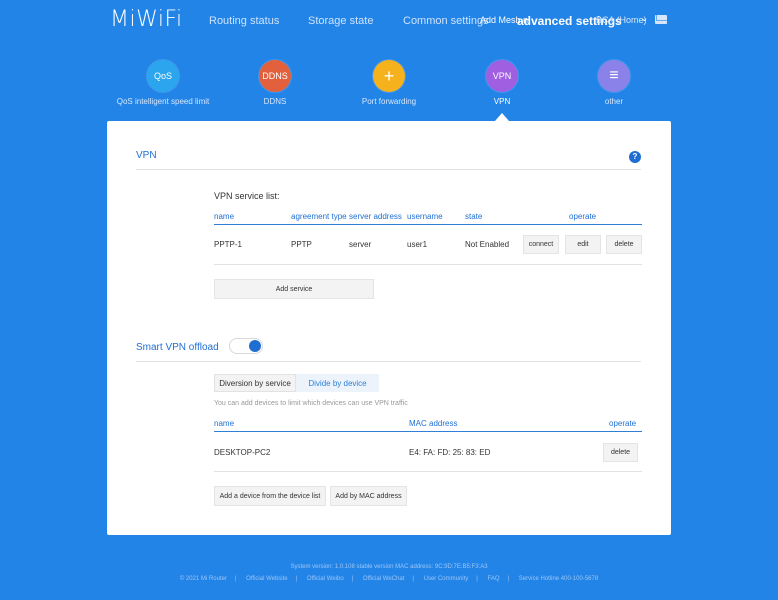 Image resolution: width=778 pixels, height=600 pixels. What do you see at coordinates (388, 361) in the screenshot?
I see `smart-divider` at bounding box center [388, 361].